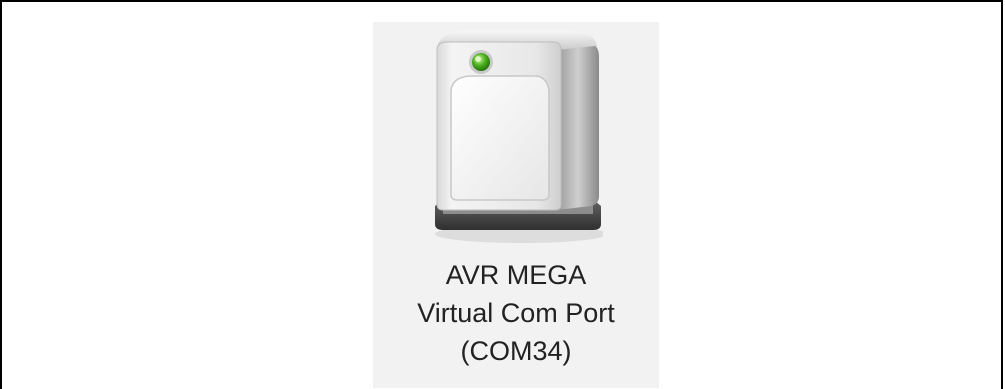 This screenshot has width=1005, height=389. What do you see at coordinates (519, 136) in the screenshot?
I see `usb-serial-device-icon` at bounding box center [519, 136].